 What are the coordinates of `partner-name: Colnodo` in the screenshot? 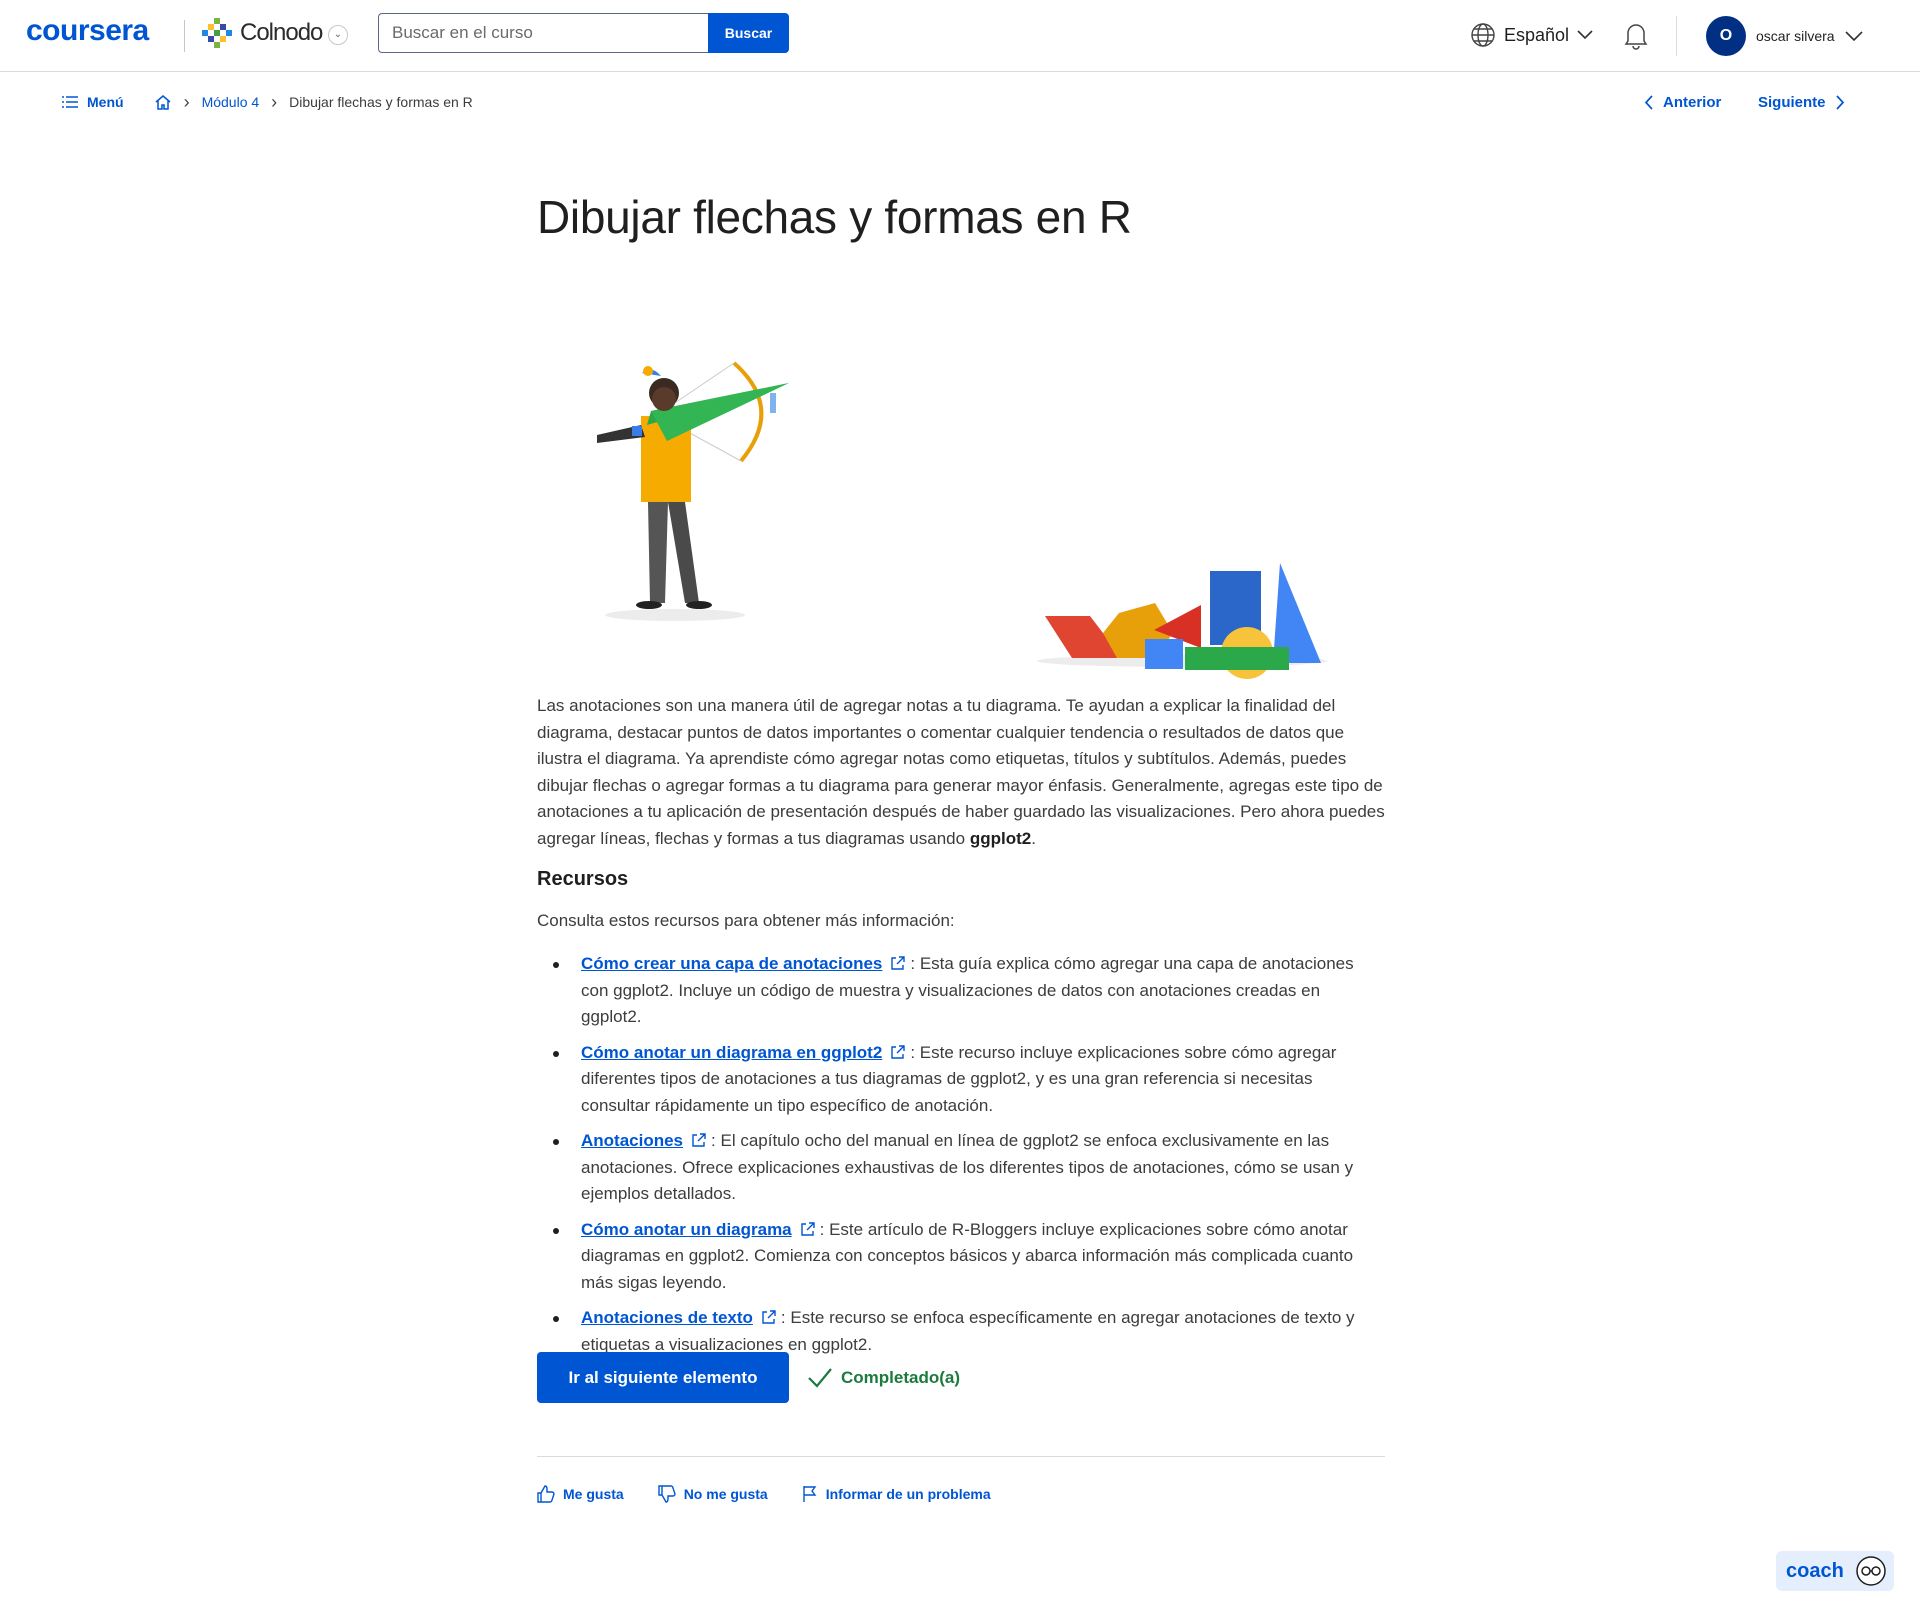 It's located at (281, 32).